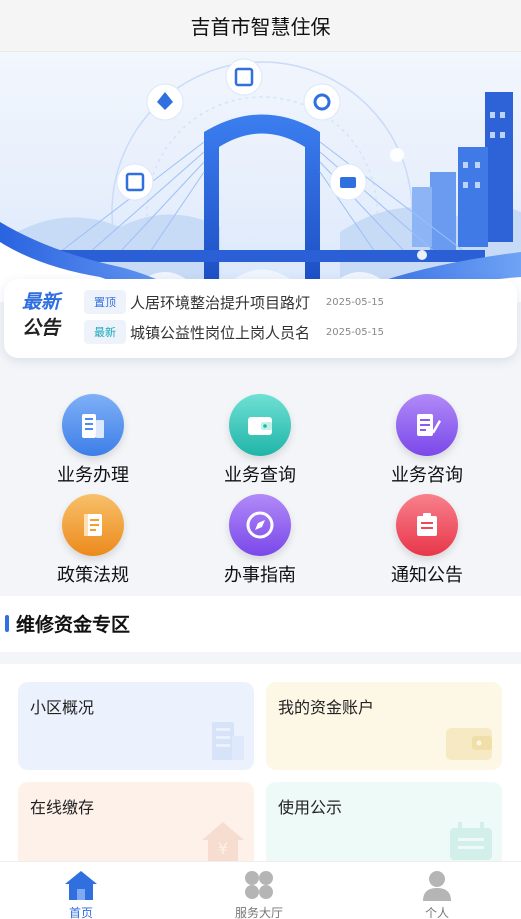 This screenshot has width=521, height=919. Describe the element at coordinates (384, 826) in the screenshot. I see `card-usage-disclosure: 使用公示` at that location.